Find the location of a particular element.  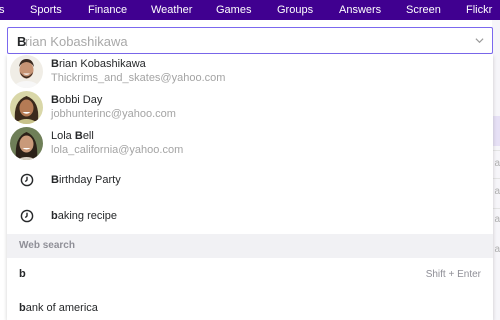

nav-item-finance: Finance is located at coordinates (107, 10).